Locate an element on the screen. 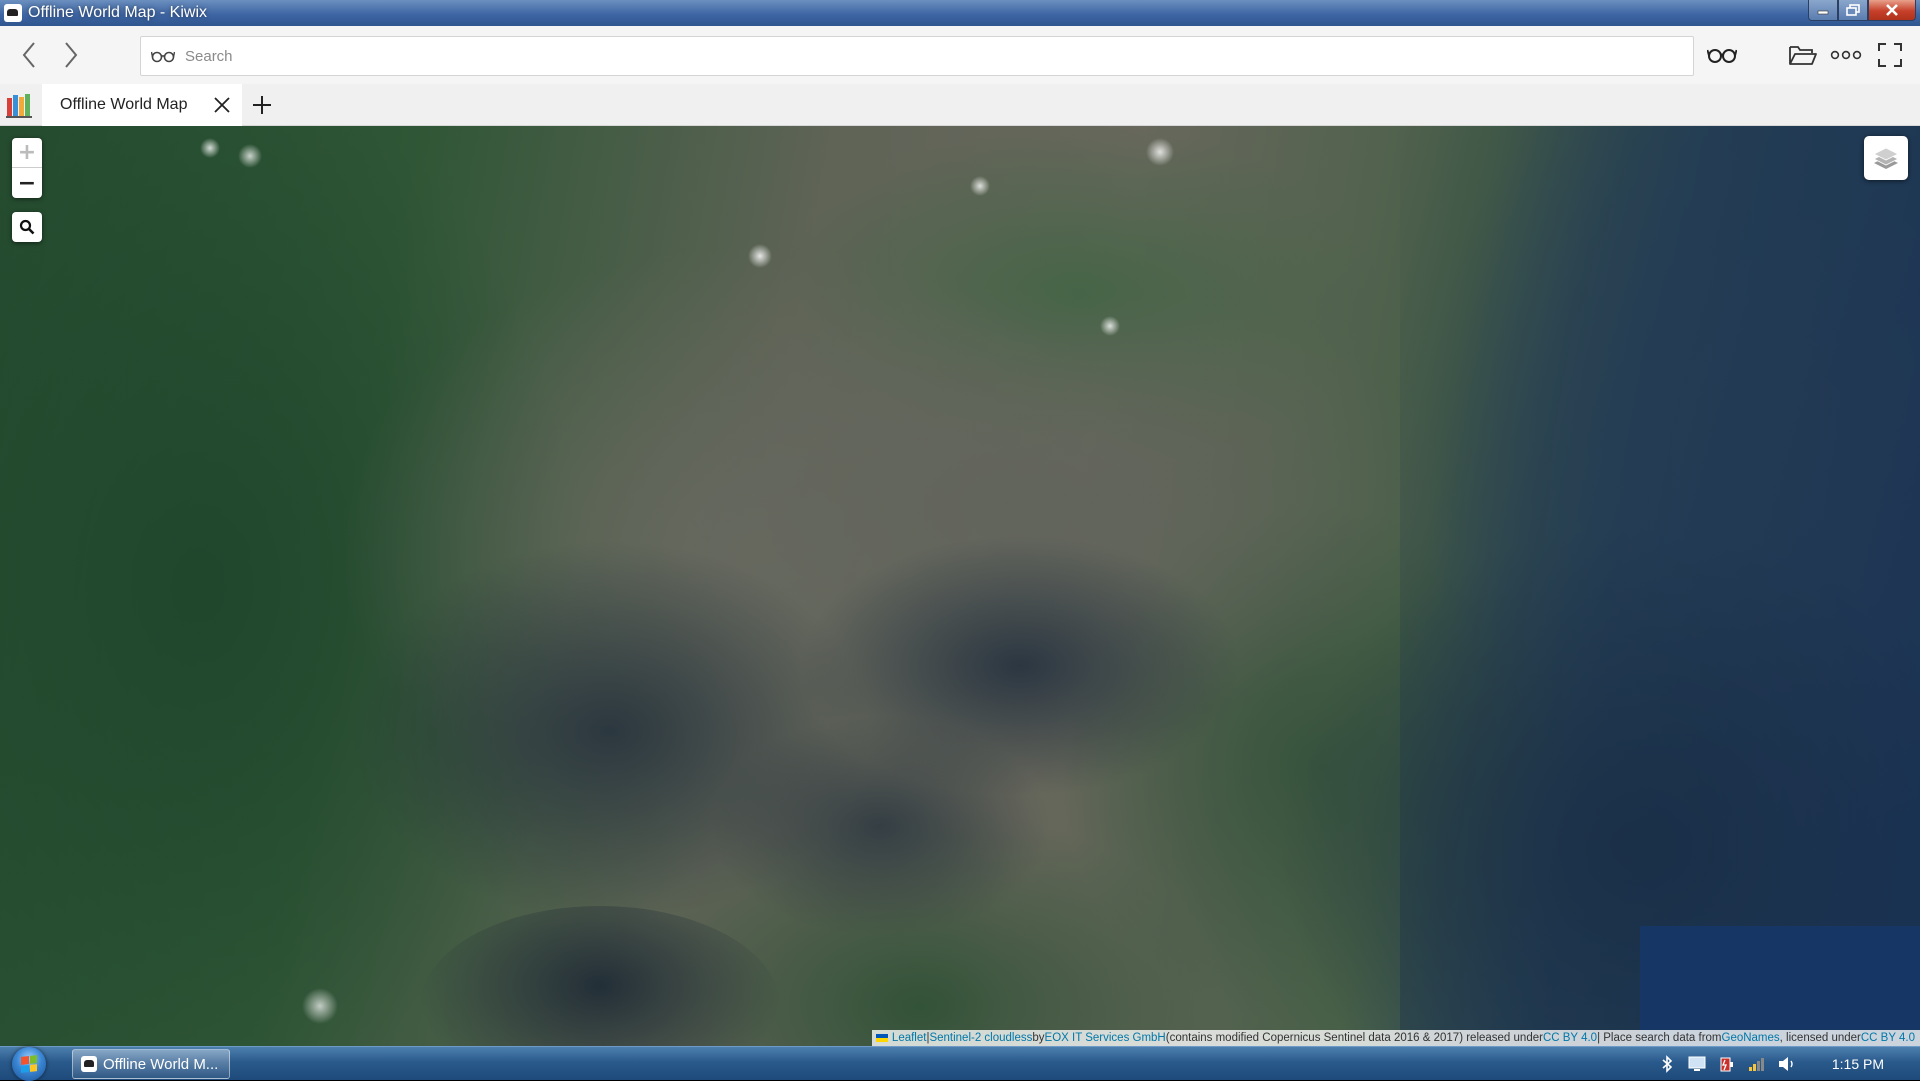 The image size is (1920, 1081). map-search-button is located at coordinates (27, 227).